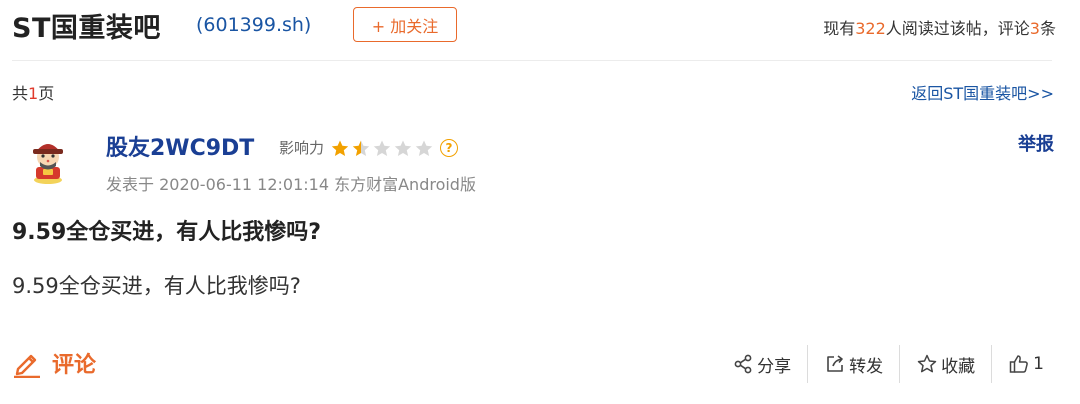 The width and height of the screenshot is (1080, 404). I want to click on share-button: 分享, so click(761, 364).